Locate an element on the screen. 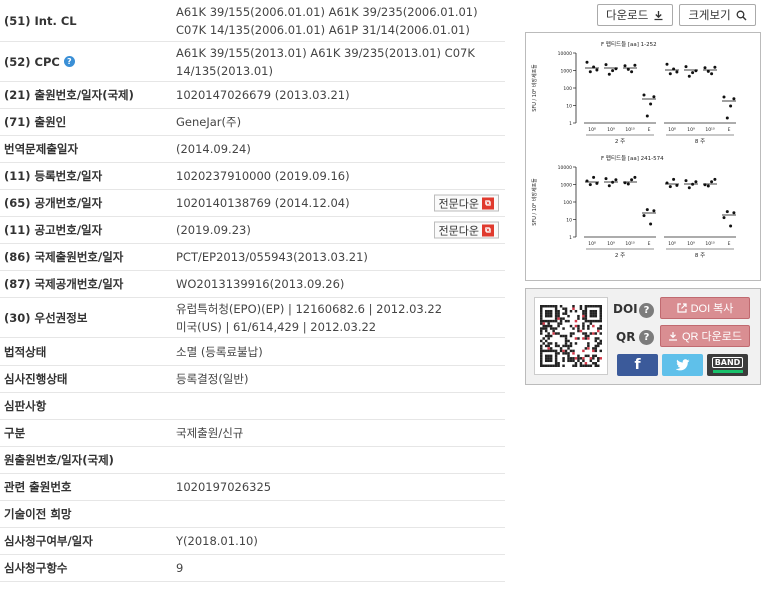 This screenshot has height=595, width=768. plot-xtick-label: 10⁹ is located at coordinates (611, 130).